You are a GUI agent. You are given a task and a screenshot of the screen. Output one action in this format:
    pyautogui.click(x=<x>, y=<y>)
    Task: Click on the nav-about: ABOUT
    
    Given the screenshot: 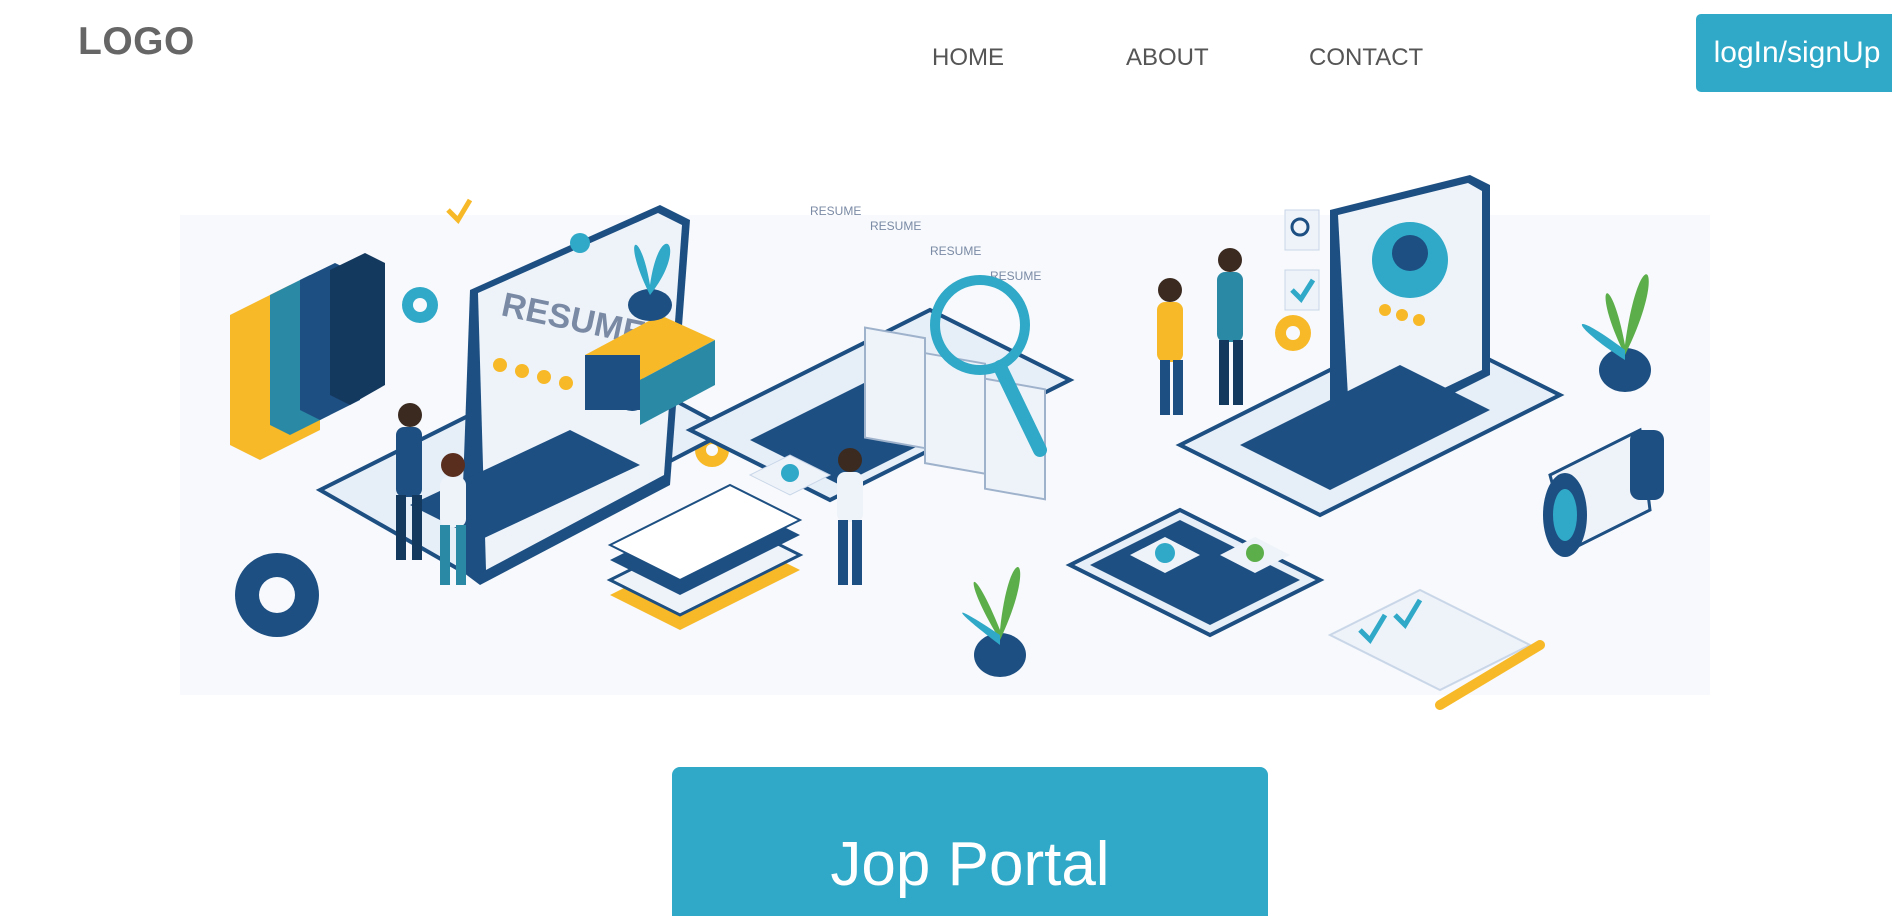 What is the action you would take?
    pyautogui.click(x=1167, y=58)
    